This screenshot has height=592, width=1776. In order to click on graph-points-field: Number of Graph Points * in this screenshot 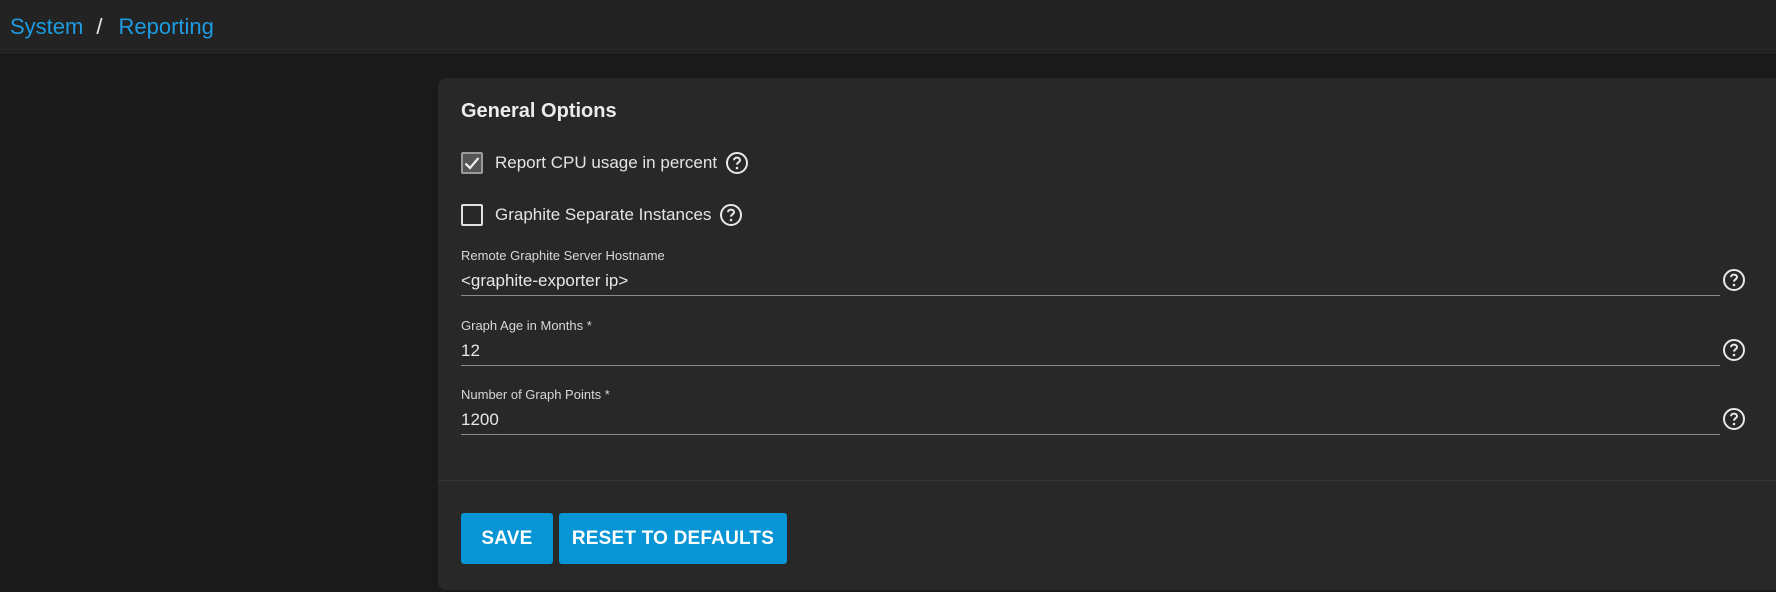, I will do `click(1090, 411)`.